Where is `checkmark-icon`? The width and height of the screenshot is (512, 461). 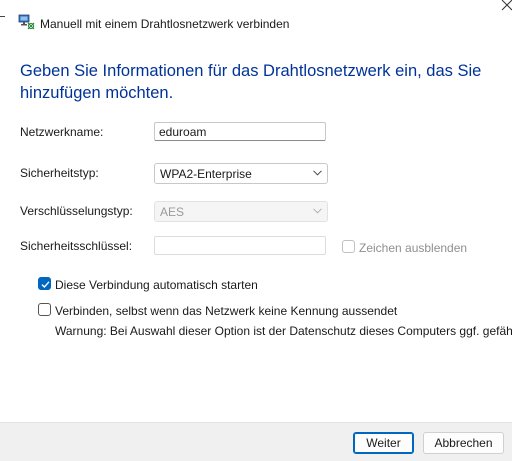
checkmark-icon is located at coordinates (45, 285).